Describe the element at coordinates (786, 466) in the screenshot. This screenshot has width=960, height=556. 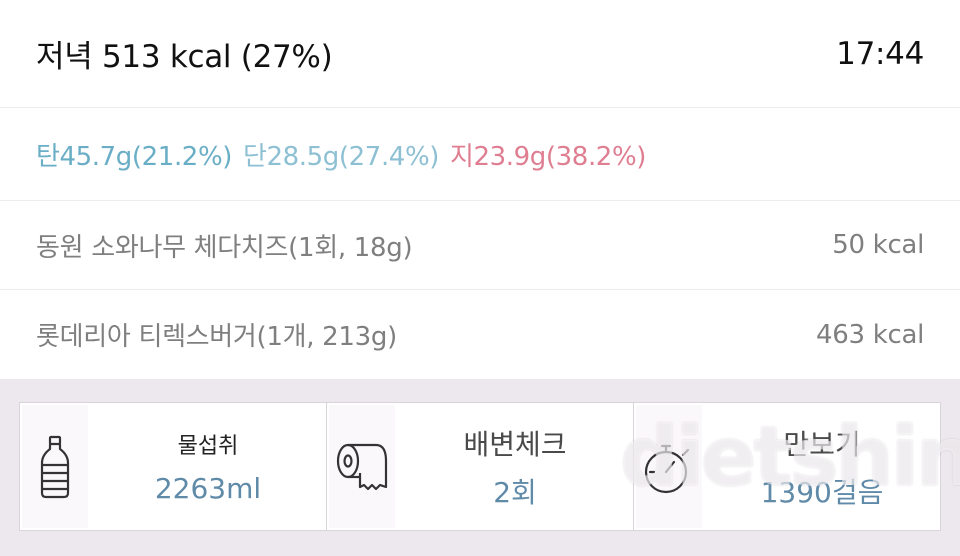
I see `pedometer-card: 만보기 1390걸음` at that location.